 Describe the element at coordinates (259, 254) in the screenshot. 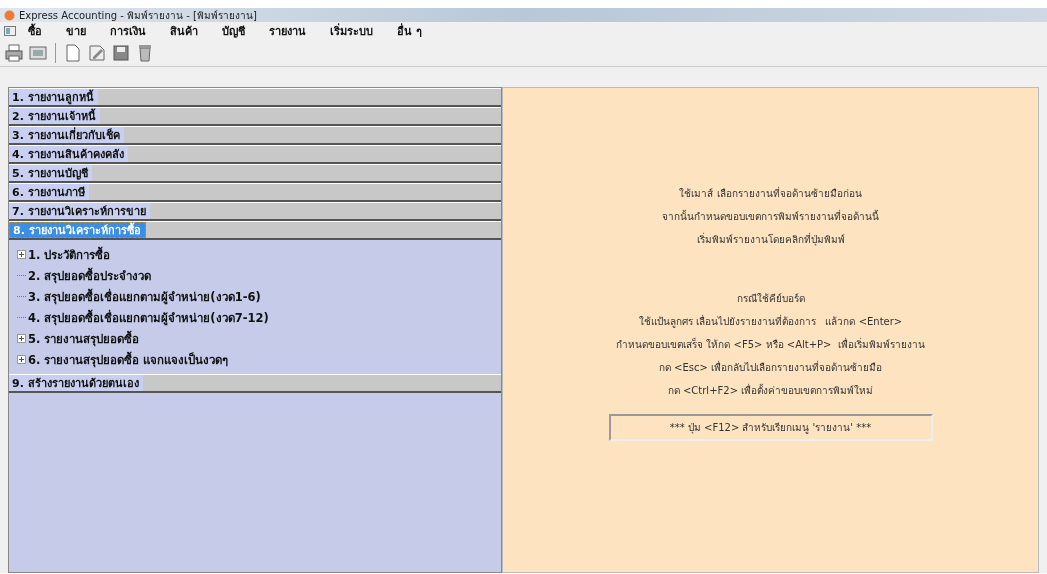

I see `tree-item: 1. ประวัติการซื้อ` at that location.